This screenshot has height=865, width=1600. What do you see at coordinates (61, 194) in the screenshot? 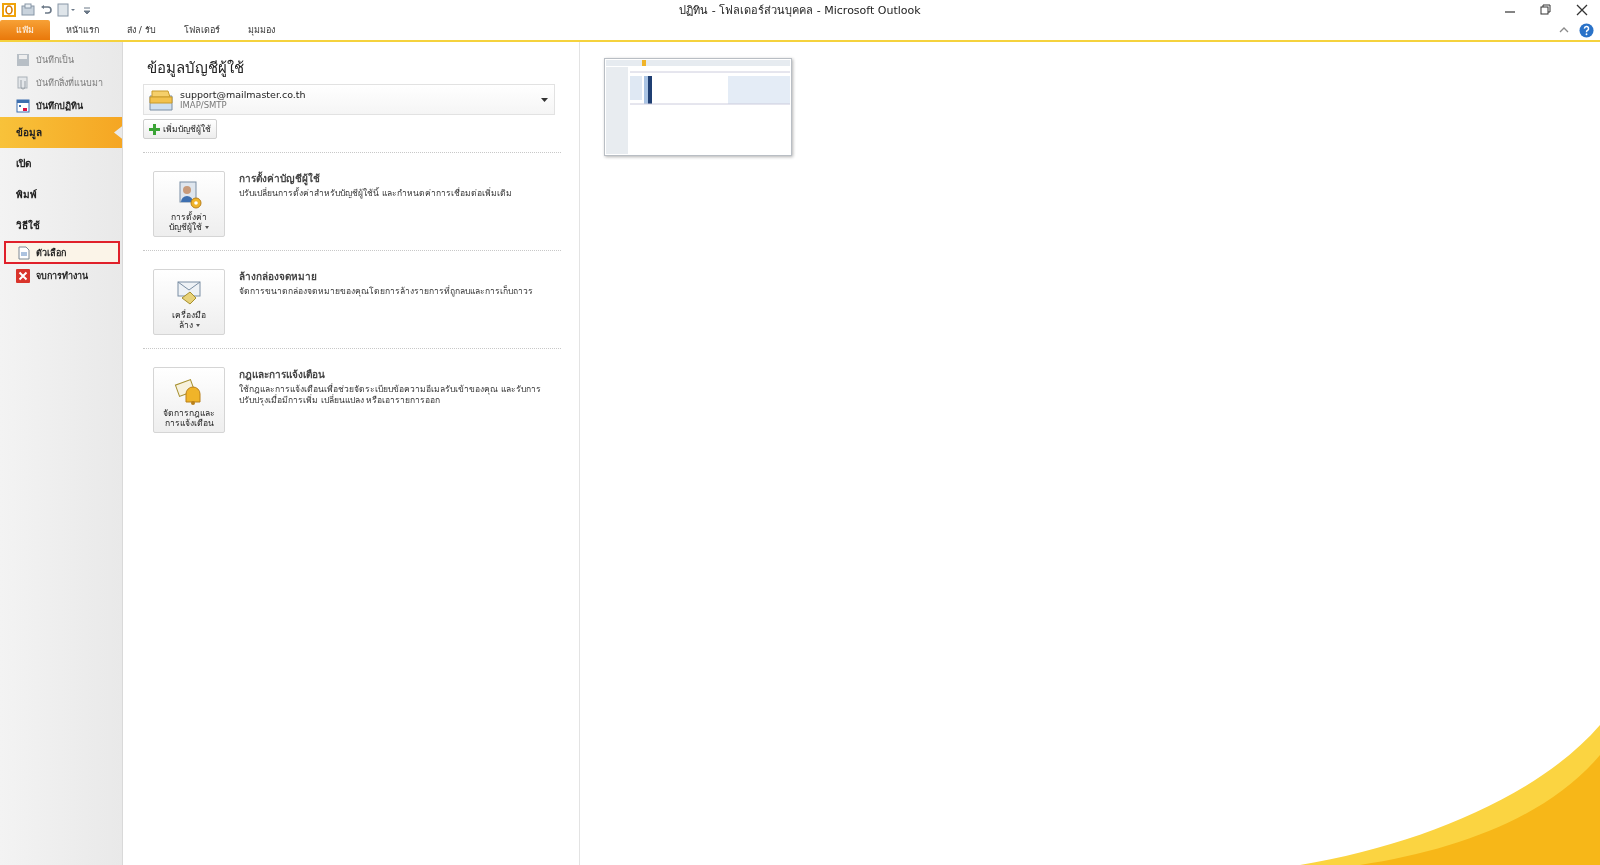
I see `sidebar-tab: พิมพ์` at bounding box center [61, 194].